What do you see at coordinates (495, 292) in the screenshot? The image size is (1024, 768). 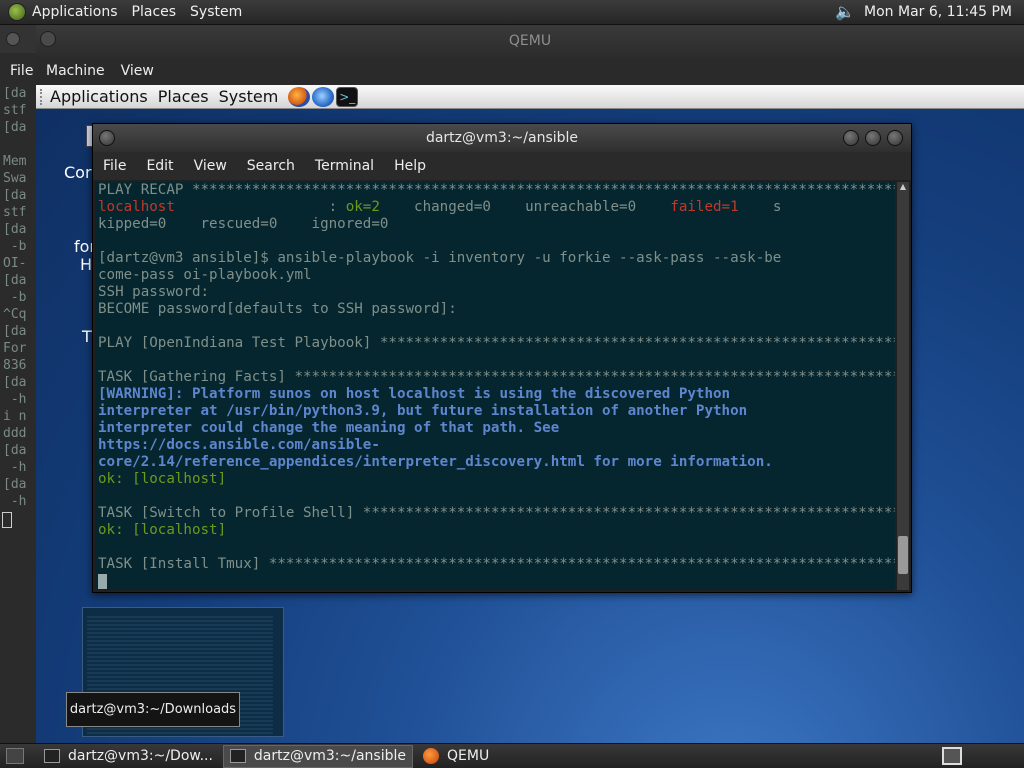 I see `terminal-line: SSH password:` at bounding box center [495, 292].